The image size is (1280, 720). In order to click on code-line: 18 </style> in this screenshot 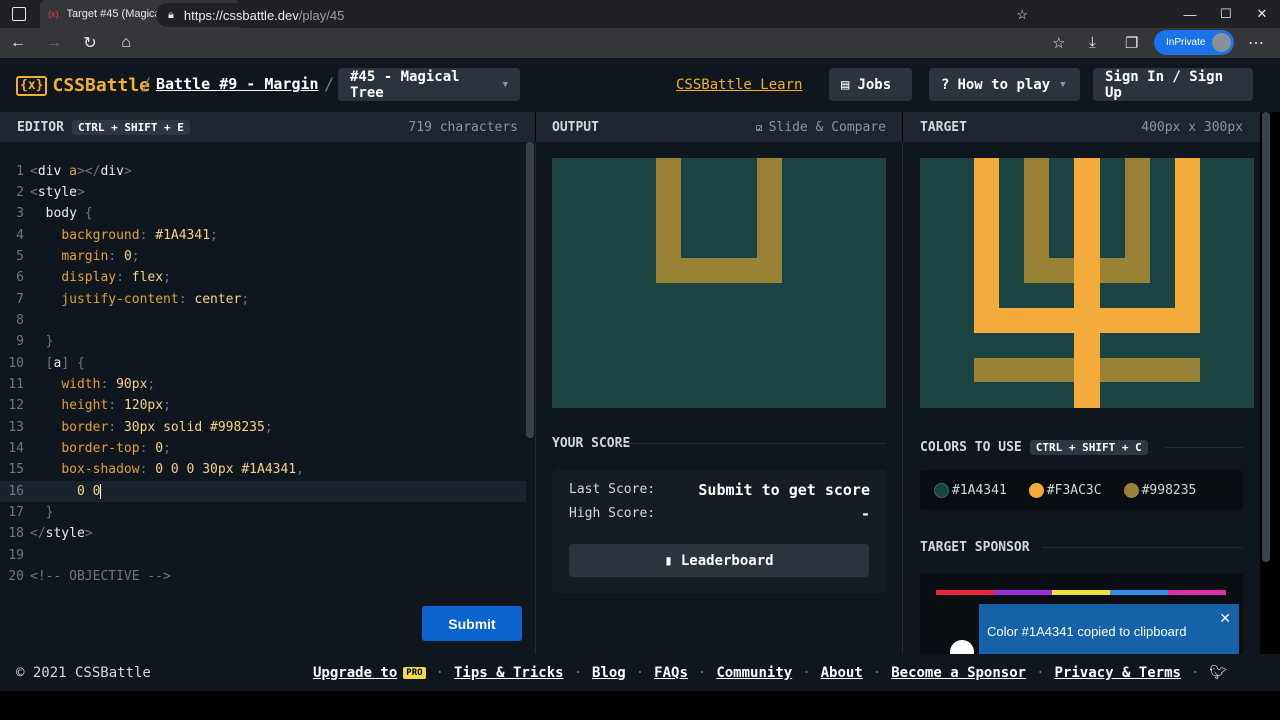, I will do `click(263, 533)`.